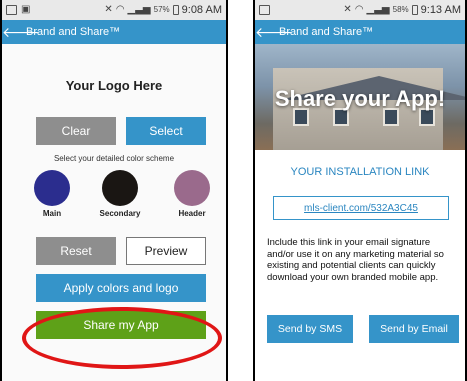 This screenshot has width=467, height=381. I want to click on installation-link: mls-client.com/532A3C45, so click(361, 208).